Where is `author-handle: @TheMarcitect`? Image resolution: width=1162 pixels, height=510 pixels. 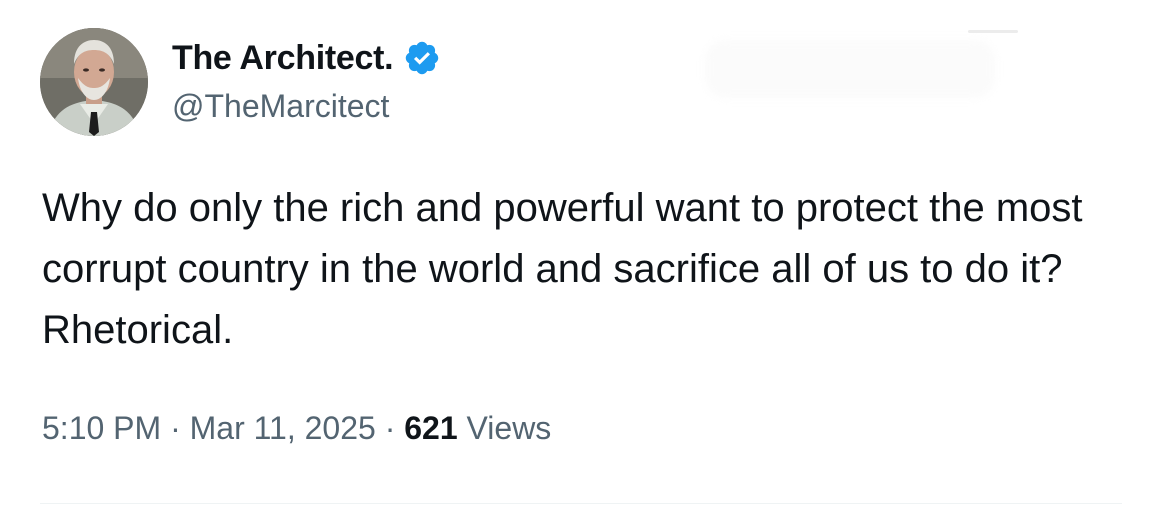
author-handle: @TheMarcitect is located at coordinates (280, 106).